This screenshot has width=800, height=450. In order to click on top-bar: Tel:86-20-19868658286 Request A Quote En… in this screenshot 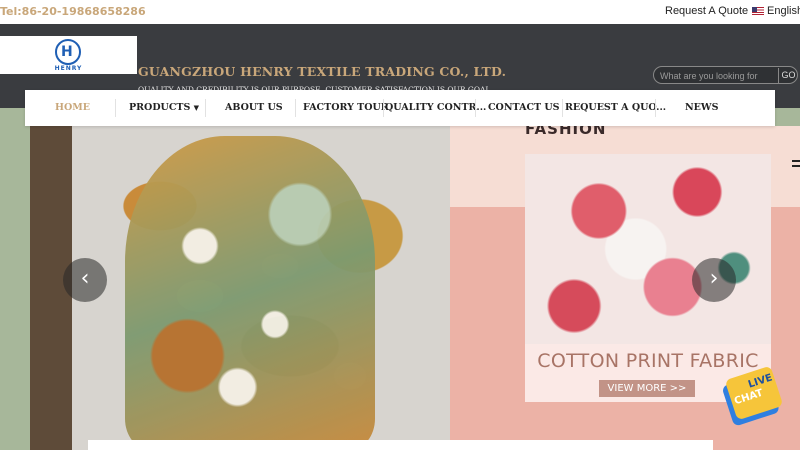, I will do `click(400, 12)`.